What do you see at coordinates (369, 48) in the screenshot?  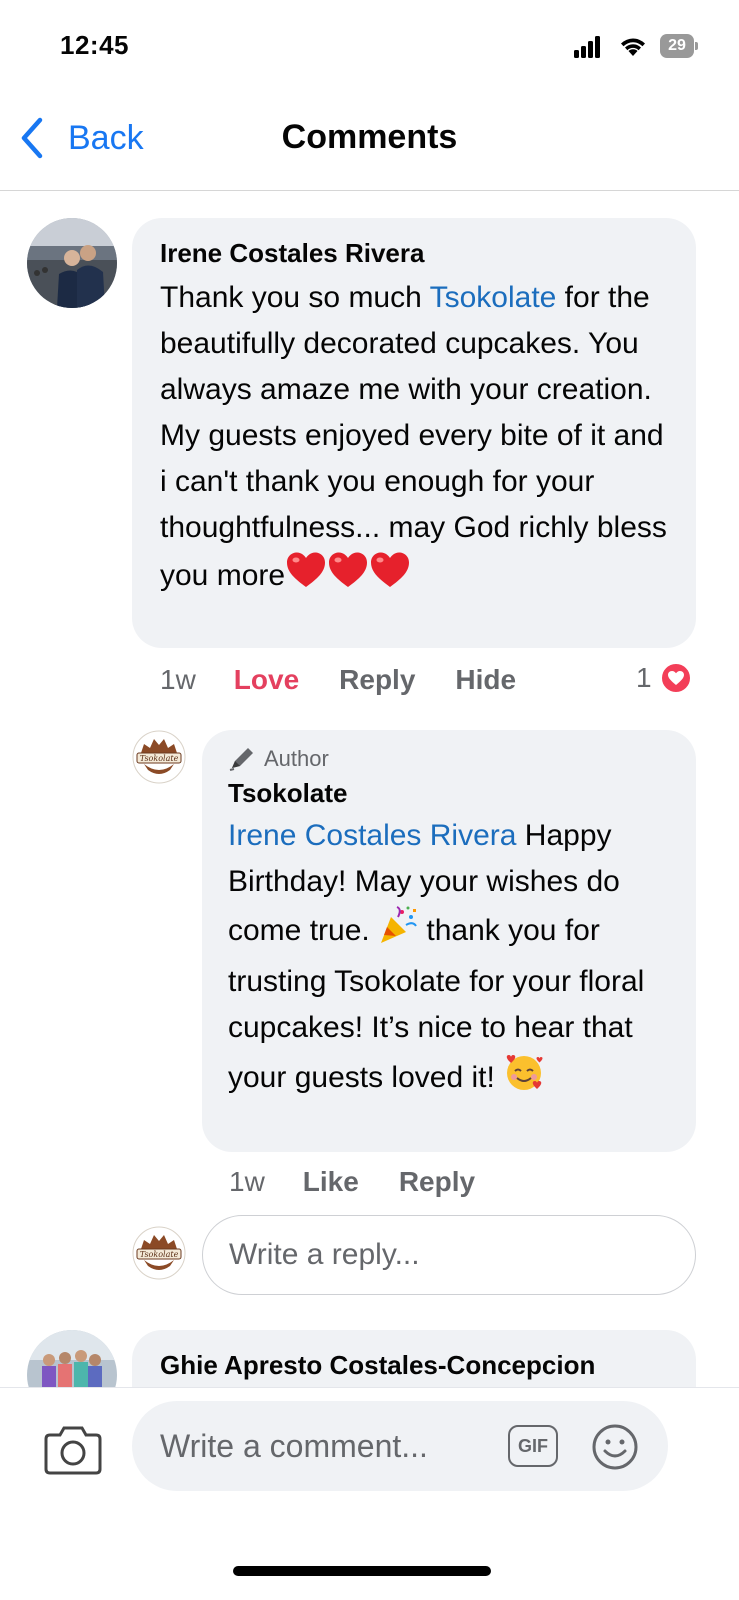 I see `status-bar: 12:45 29` at bounding box center [369, 48].